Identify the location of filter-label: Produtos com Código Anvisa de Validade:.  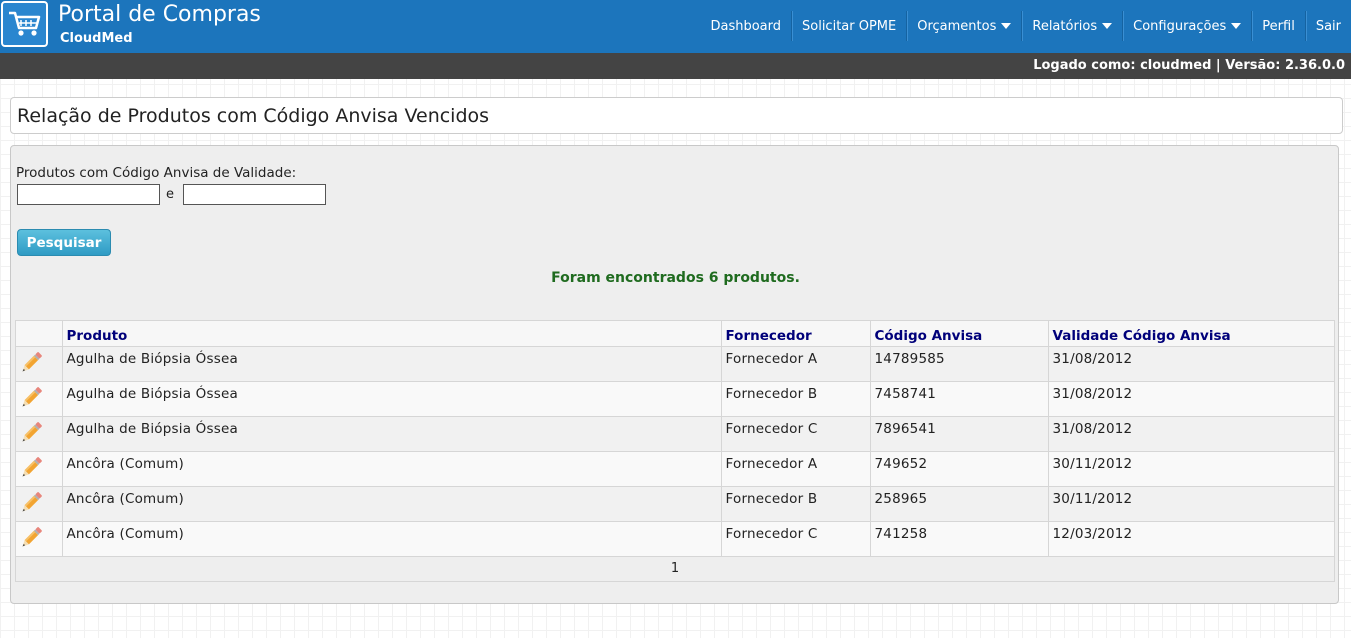
(156, 173).